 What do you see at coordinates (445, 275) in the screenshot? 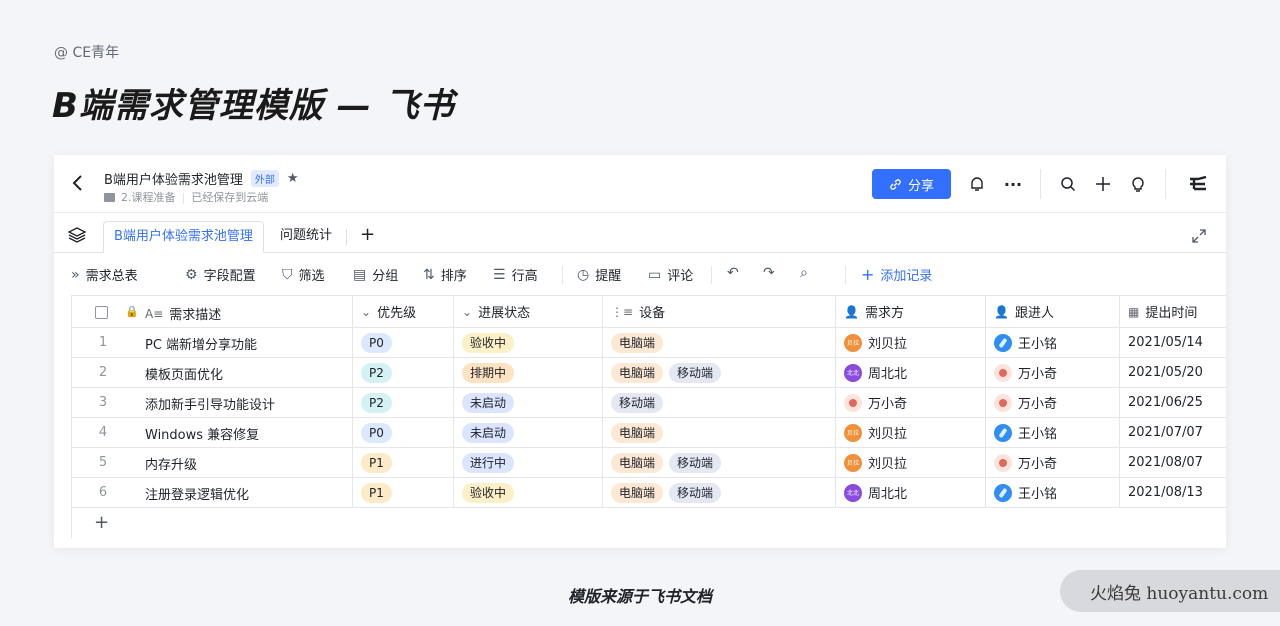
I see `sort-button: ⇅ 排序` at bounding box center [445, 275].